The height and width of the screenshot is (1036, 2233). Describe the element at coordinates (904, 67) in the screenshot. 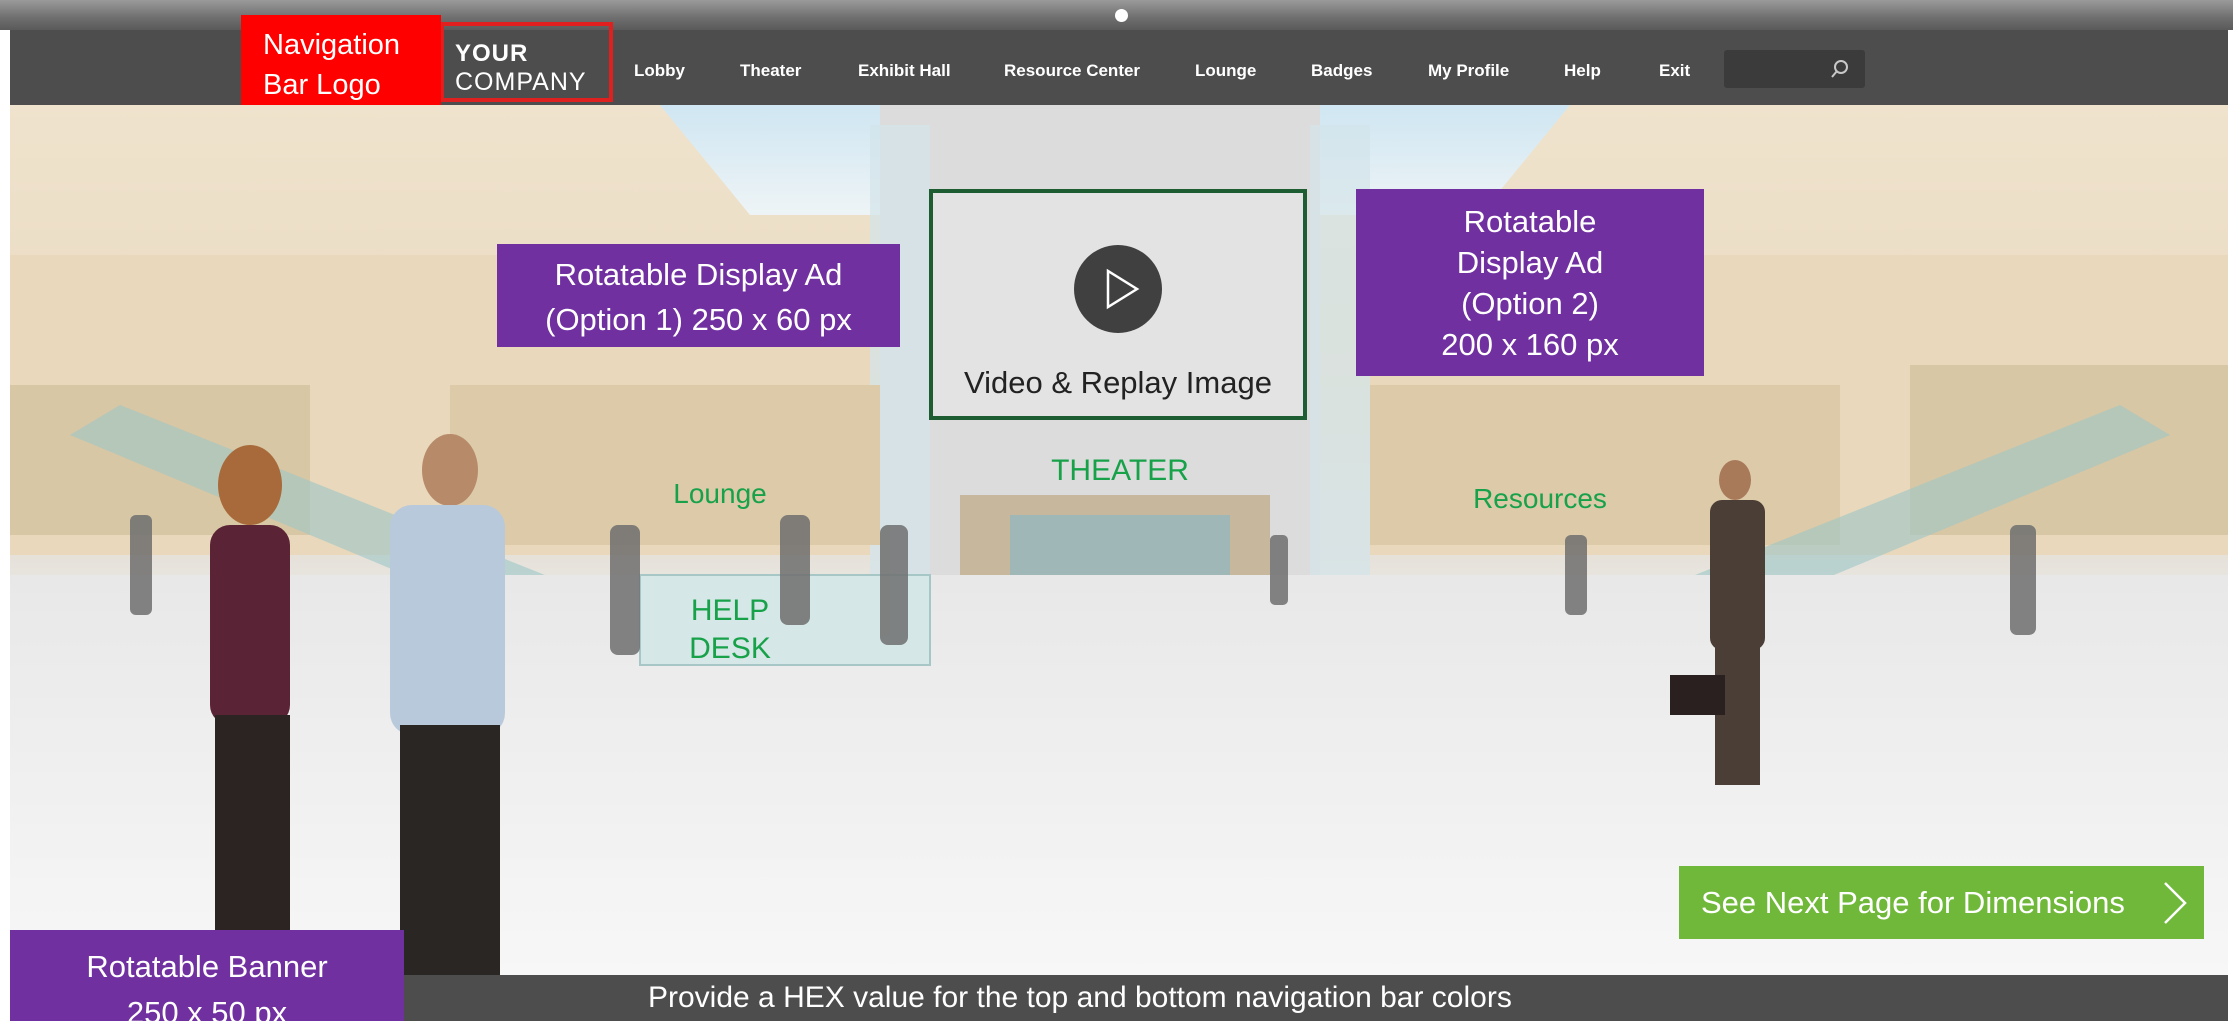

I see `nav-exhibit-hall: Exhibit Hall` at that location.